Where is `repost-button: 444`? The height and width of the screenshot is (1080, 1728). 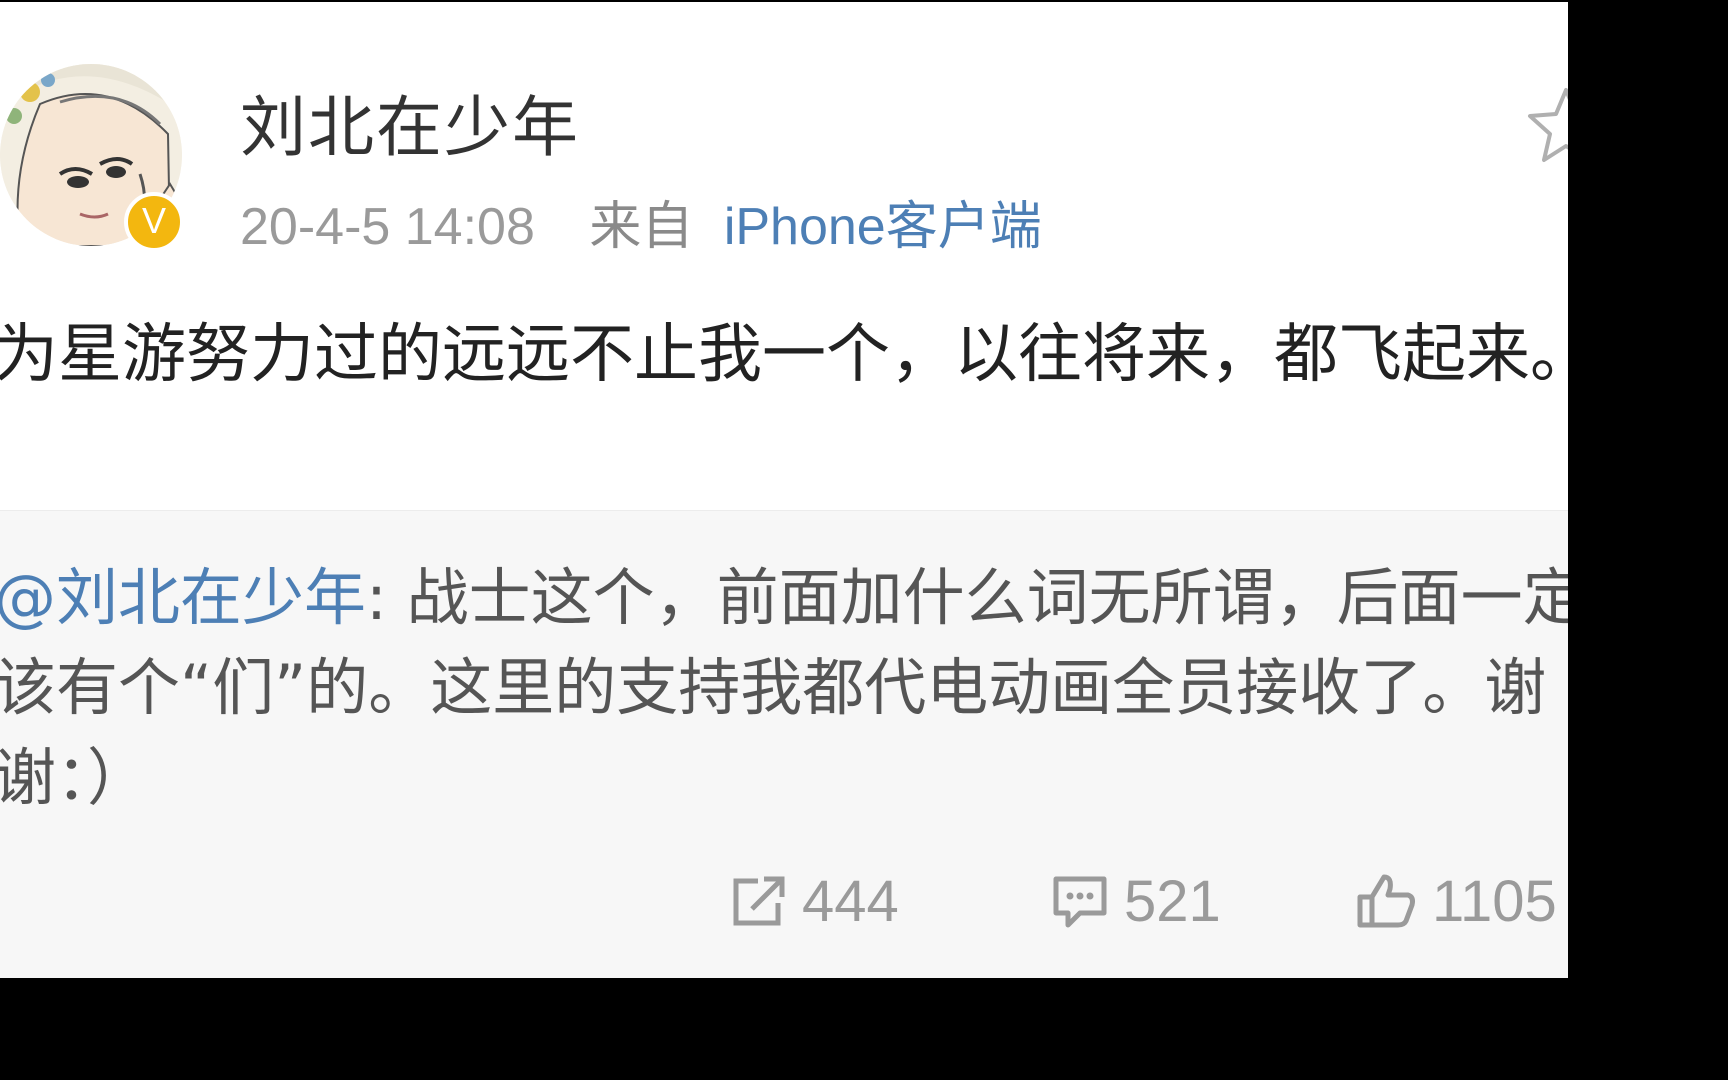
repost-button: 444 is located at coordinates (813, 901).